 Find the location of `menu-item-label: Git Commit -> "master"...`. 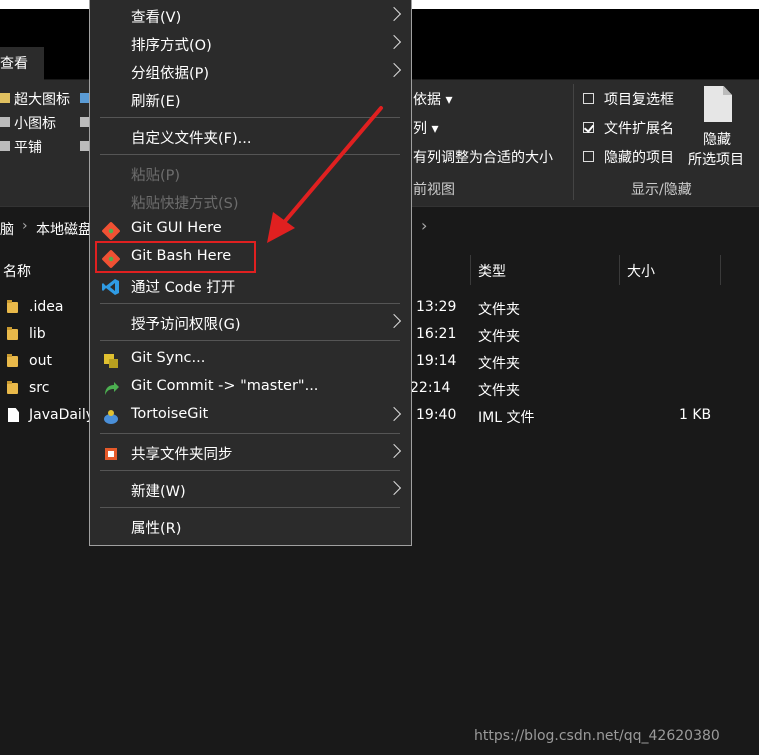

menu-item-label: Git Commit -> "master"... is located at coordinates (225, 386).